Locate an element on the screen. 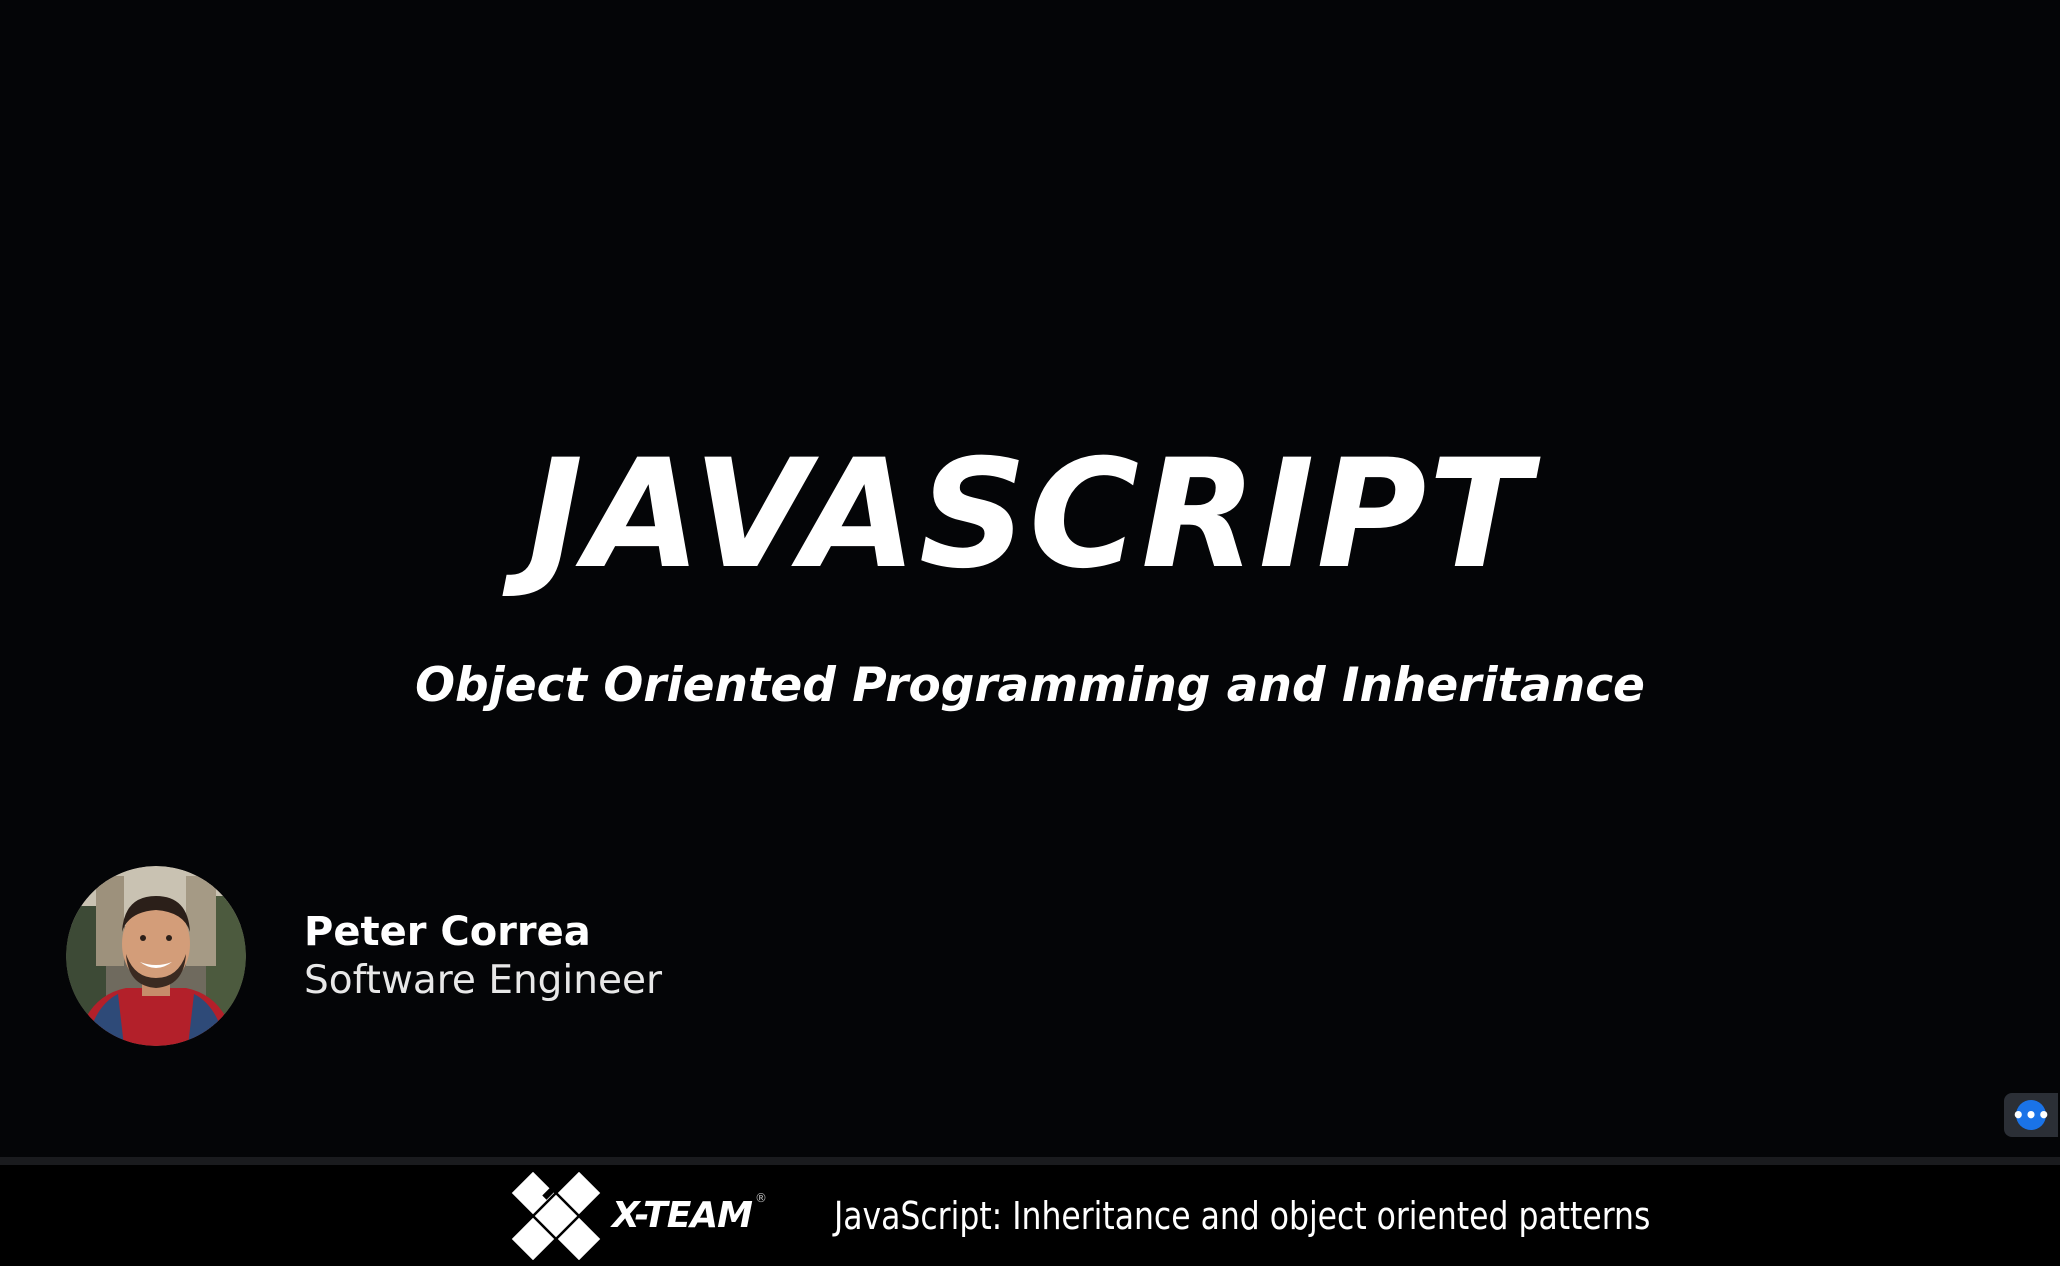 The width and height of the screenshot is (2060, 1266). presenter-photo is located at coordinates (156, 956).